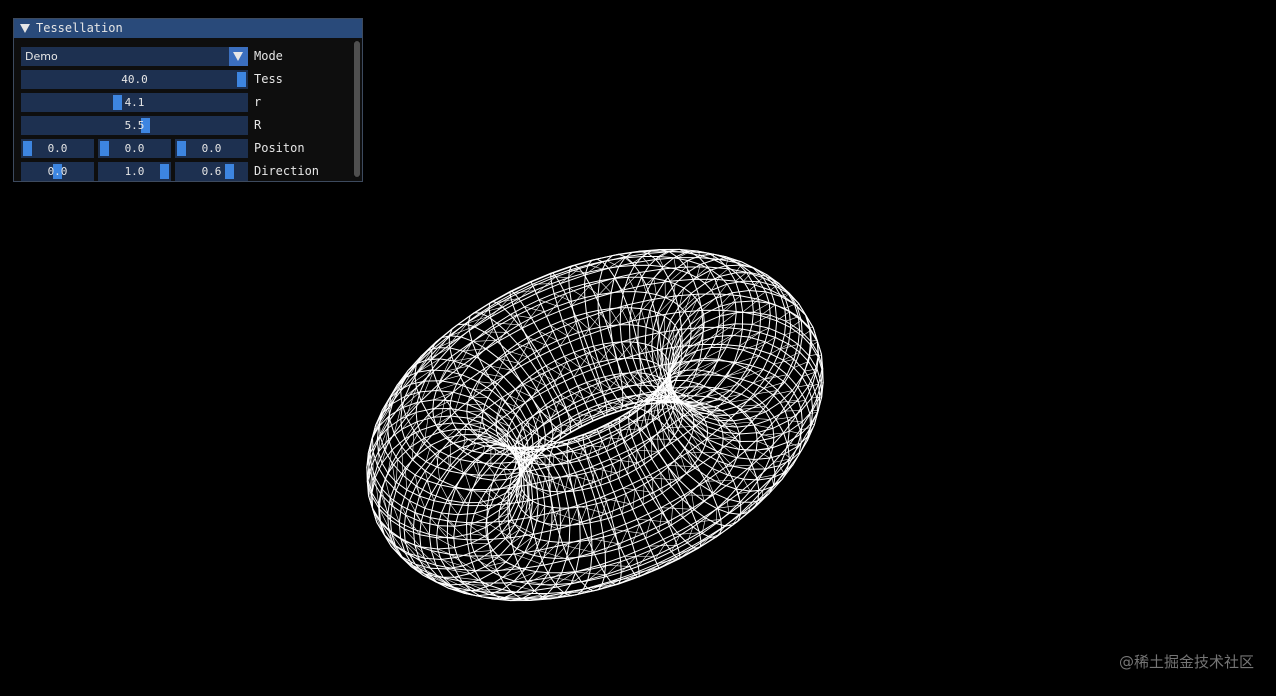  I want to click on vertical-scrollbar, so click(357, 109).